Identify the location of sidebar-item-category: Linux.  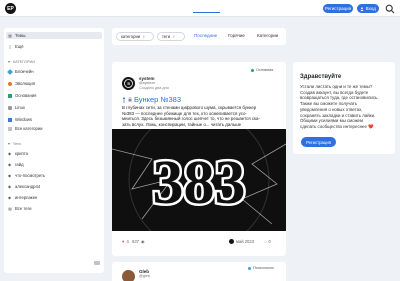
(16, 107).